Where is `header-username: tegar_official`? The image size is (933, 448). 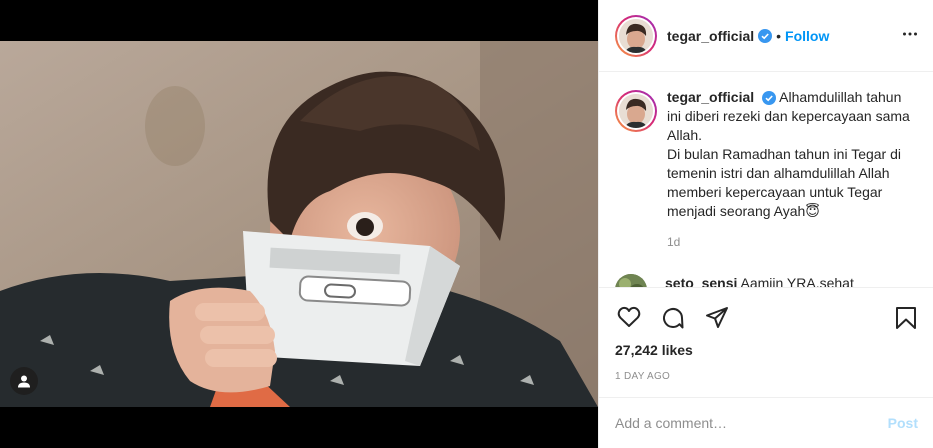
header-username: tegar_official is located at coordinates (710, 36).